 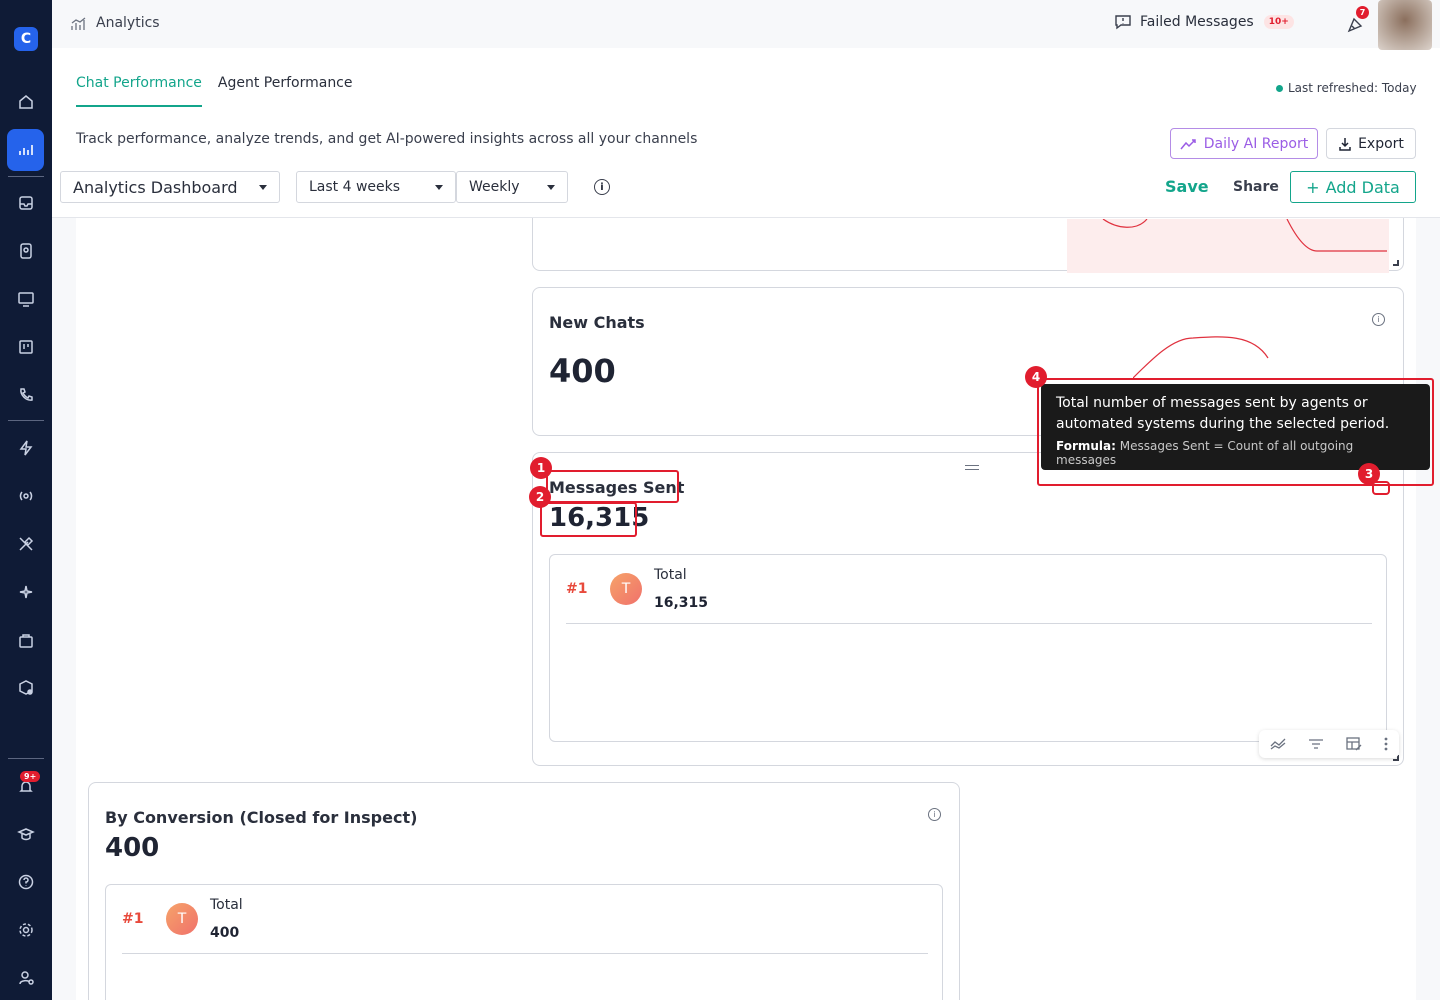 I want to click on daily-ai-report-label: Daily AI Report, so click(x=1256, y=143).